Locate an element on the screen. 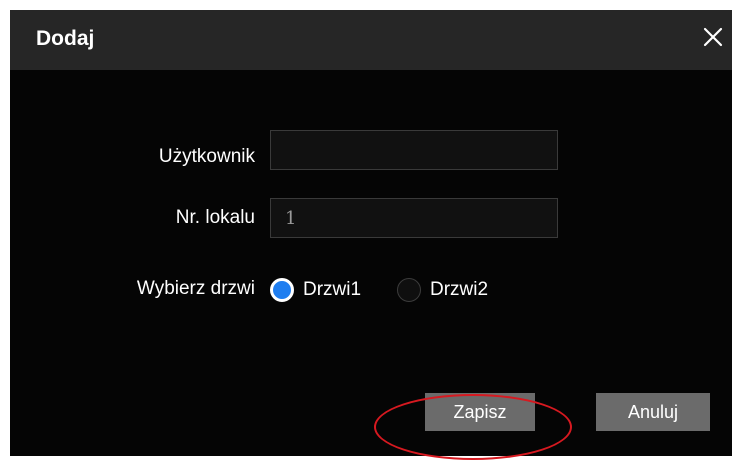 Image resolution: width=742 pixels, height=460 pixels. select-door-label: Wybierz drzwi is located at coordinates (195, 288).